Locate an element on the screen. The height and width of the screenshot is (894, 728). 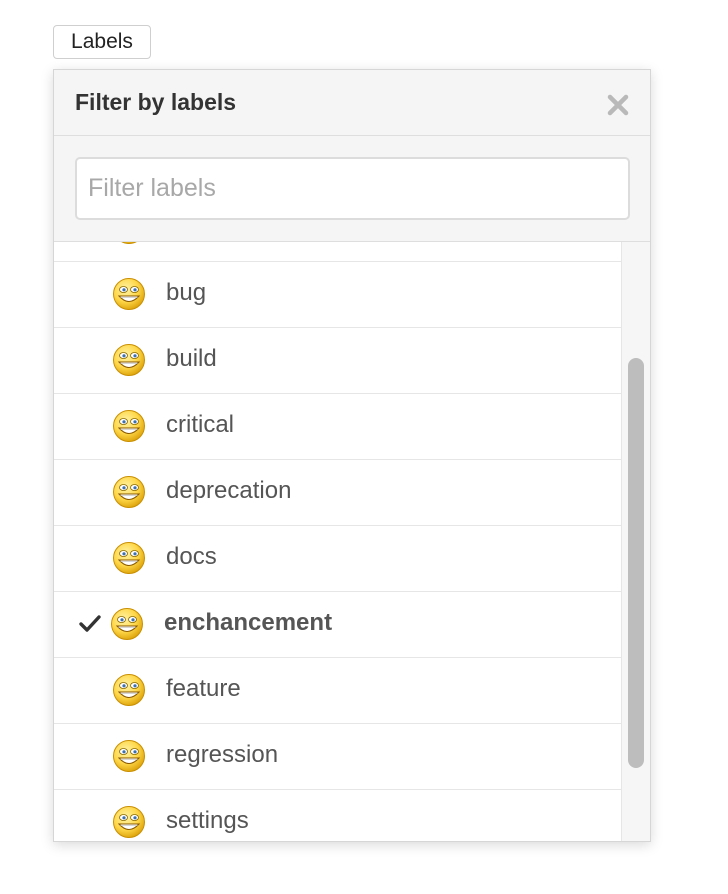
labels-button-label: Labels is located at coordinates (102, 41).